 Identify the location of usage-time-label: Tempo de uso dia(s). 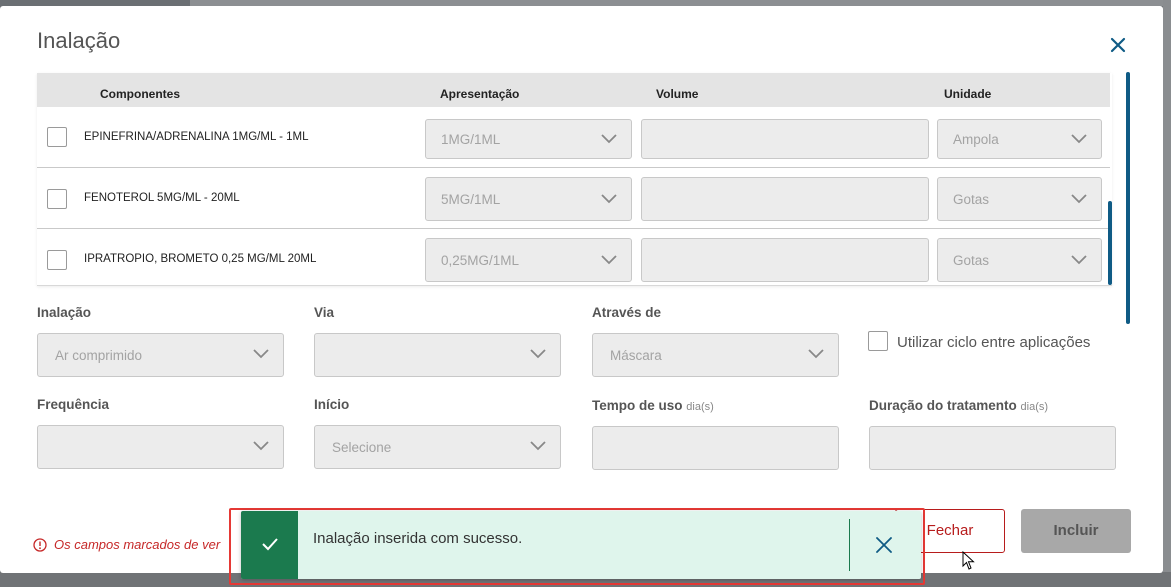
(653, 405).